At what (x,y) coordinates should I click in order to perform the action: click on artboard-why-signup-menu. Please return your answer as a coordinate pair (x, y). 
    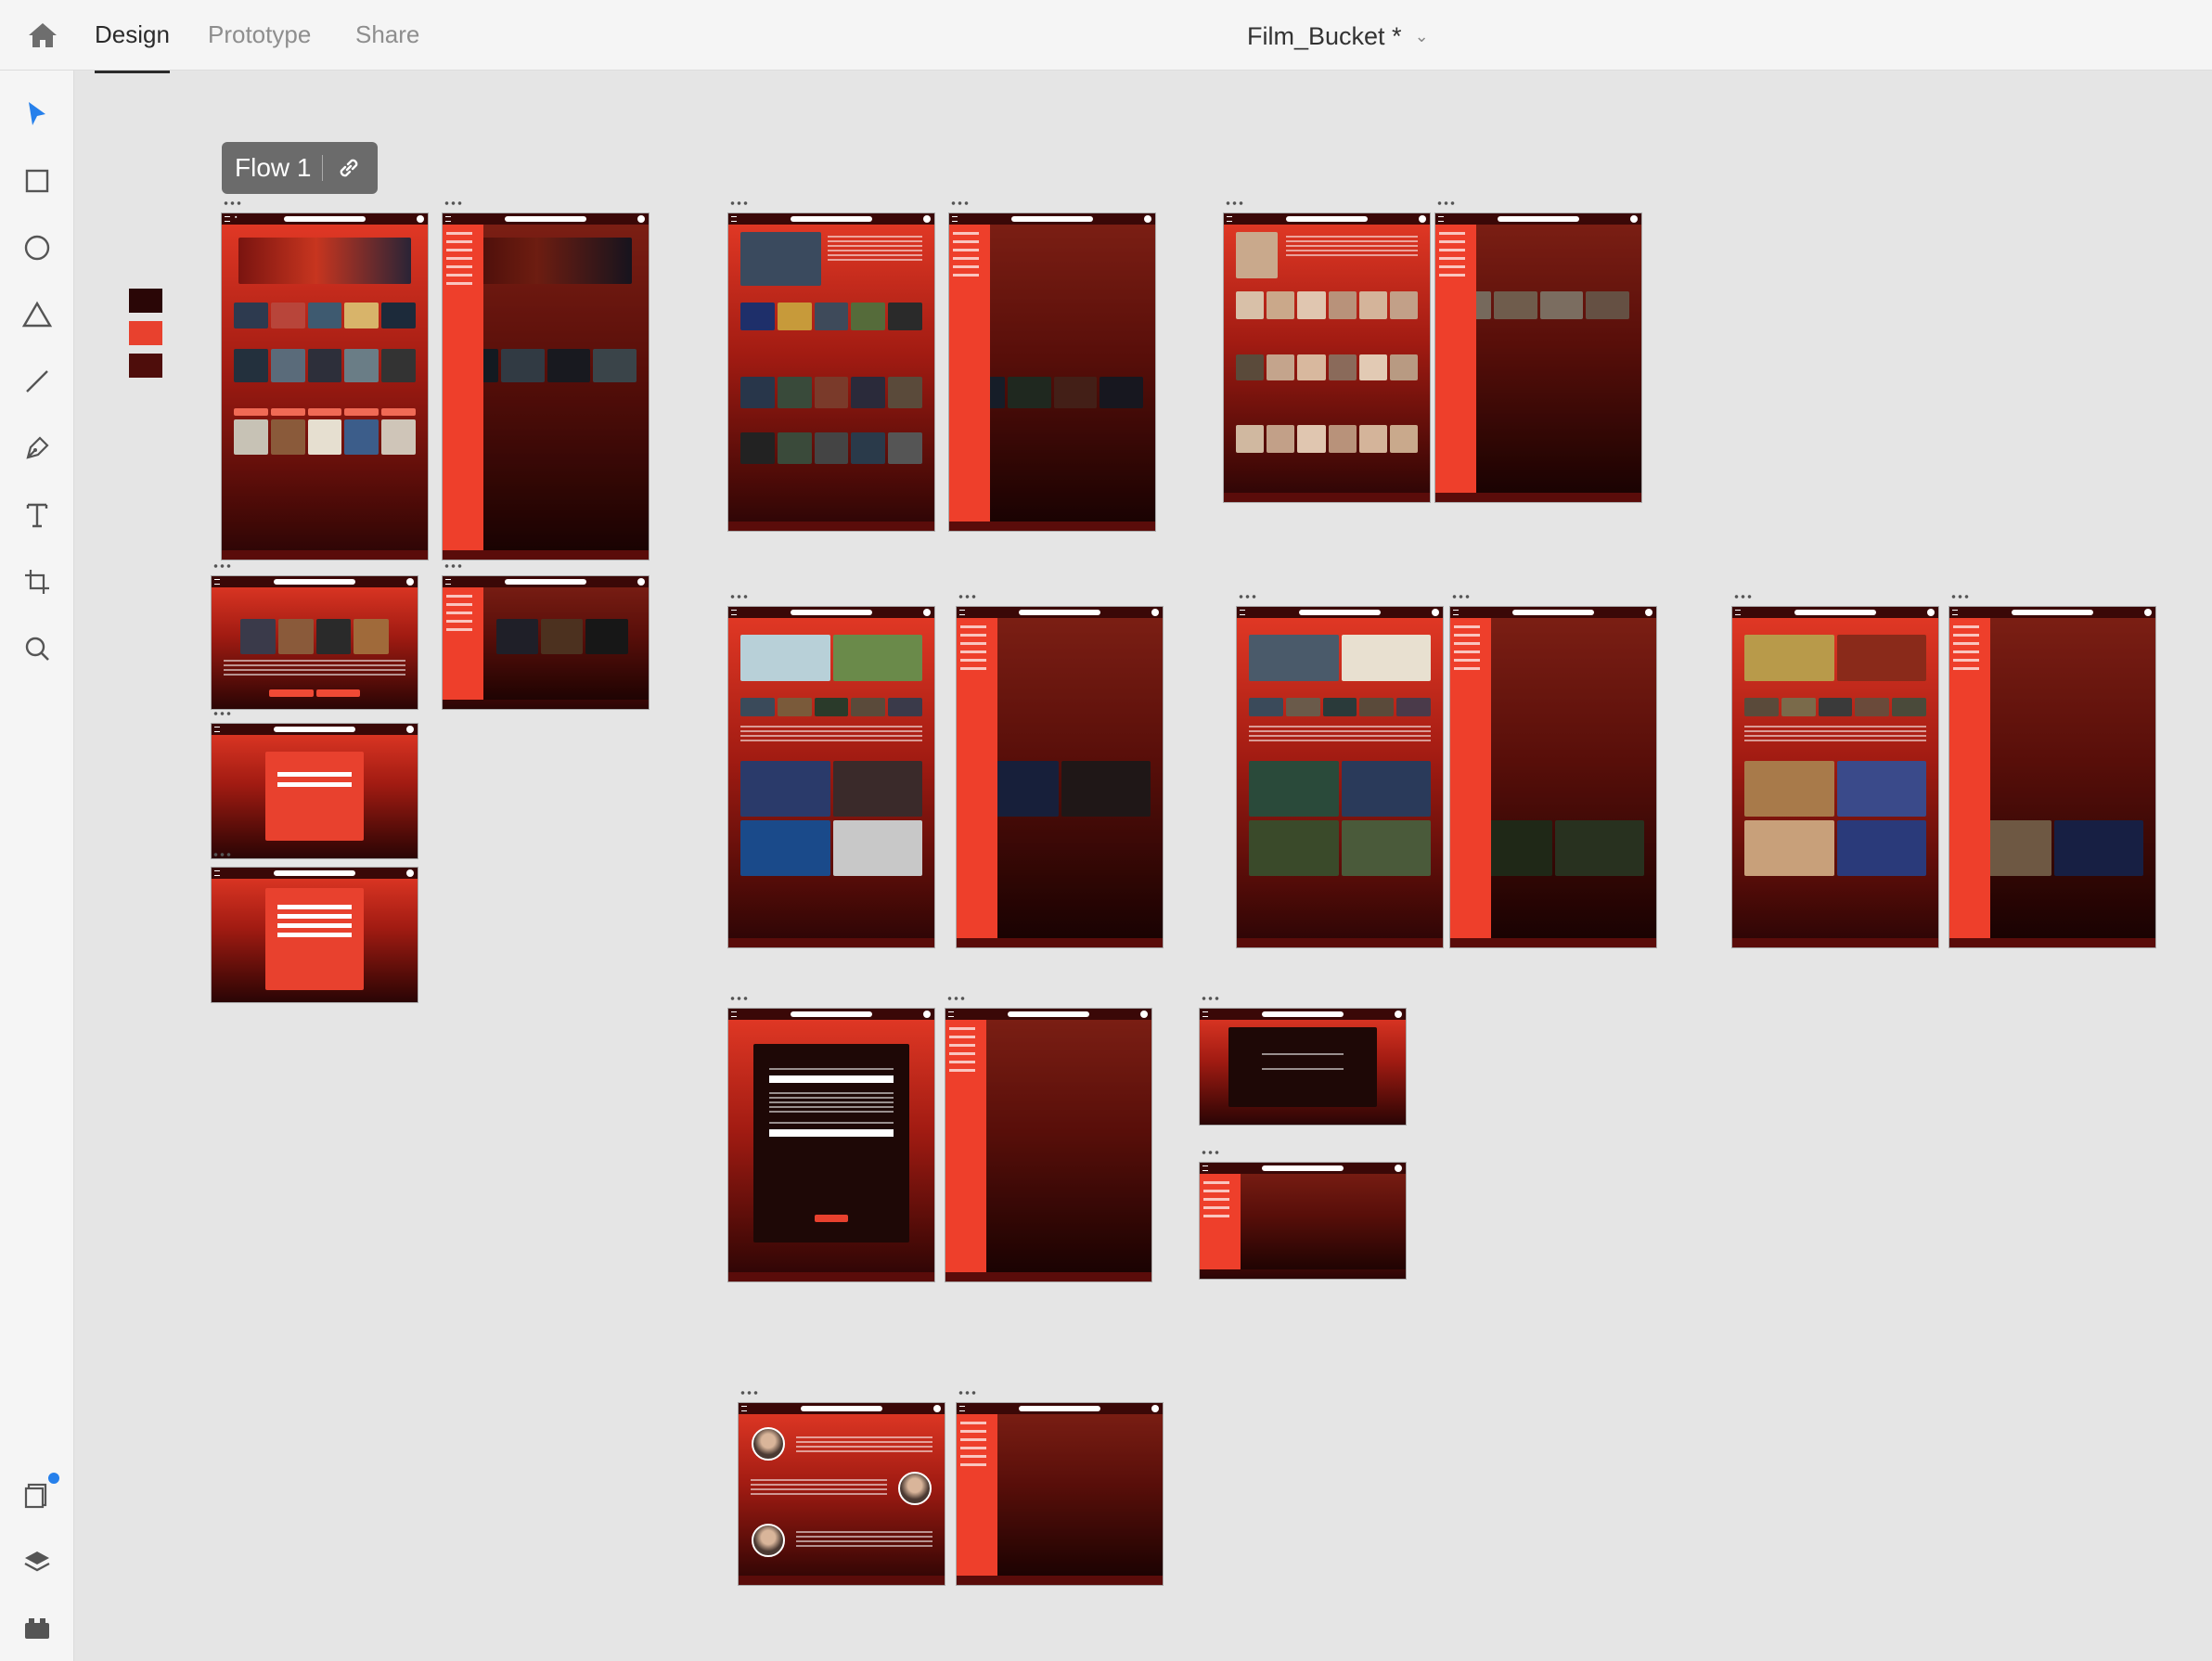
    Looking at the image, I should click on (546, 642).